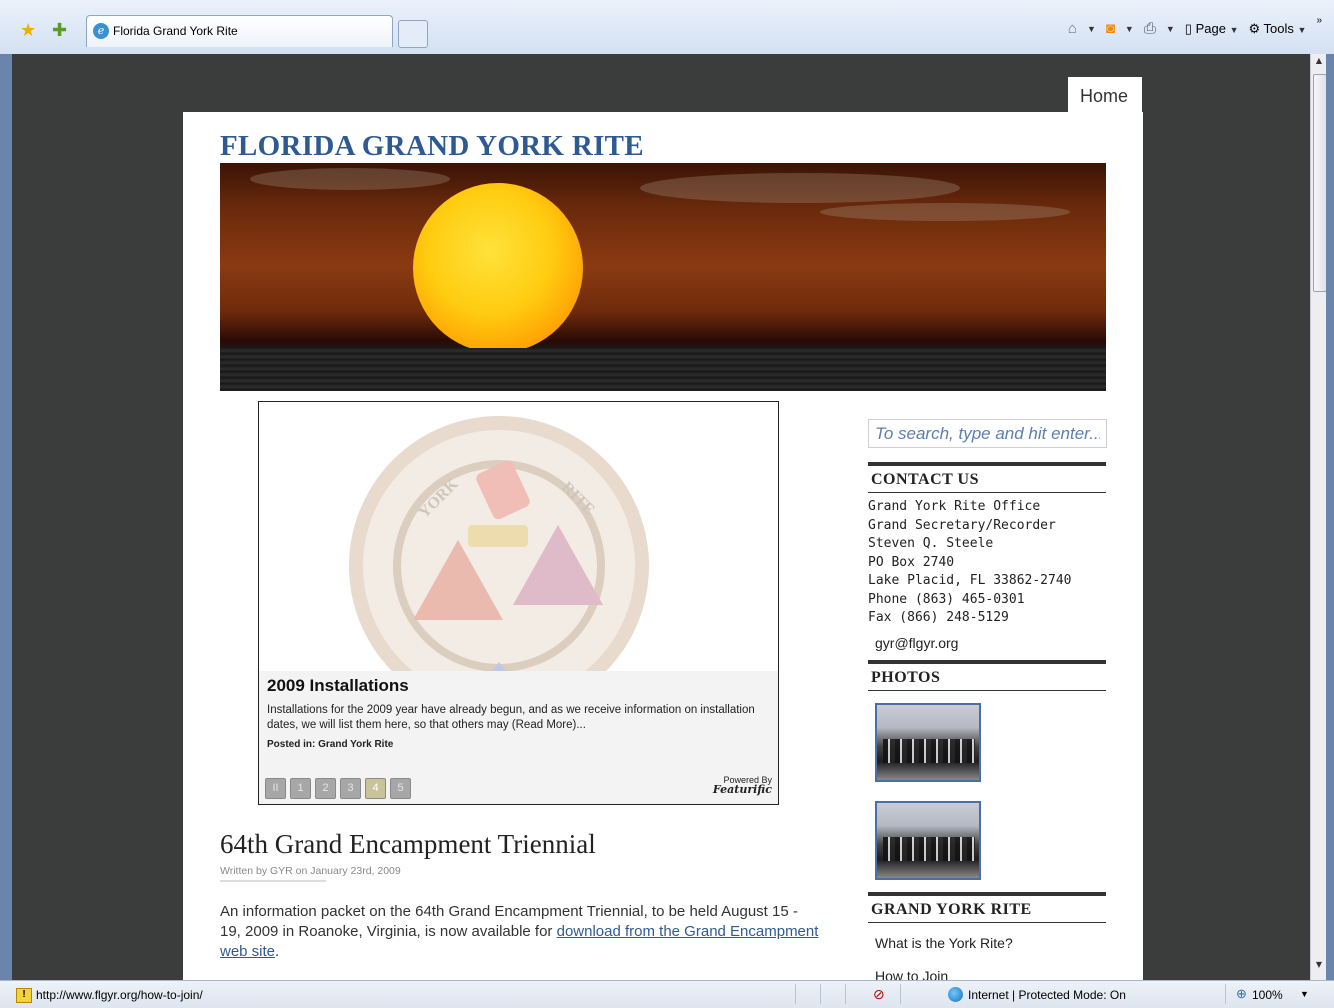  What do you see at coordinates (1318, 517) in the screenshot?
I see `vertical-scrollbar: ▲ ▼` at bounding box center [1318, 517].